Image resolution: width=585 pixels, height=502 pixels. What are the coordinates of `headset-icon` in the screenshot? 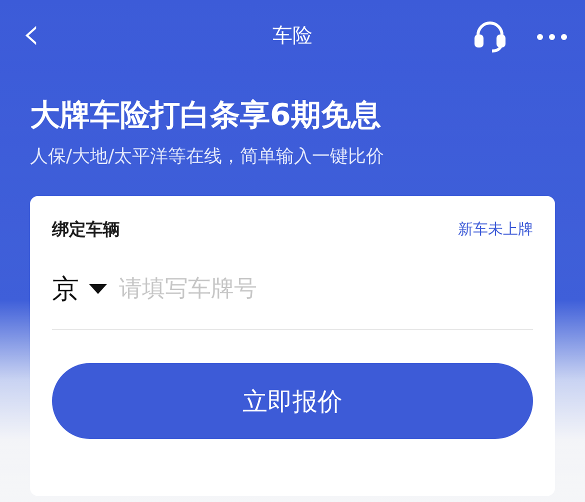 It's located at (490, 37).